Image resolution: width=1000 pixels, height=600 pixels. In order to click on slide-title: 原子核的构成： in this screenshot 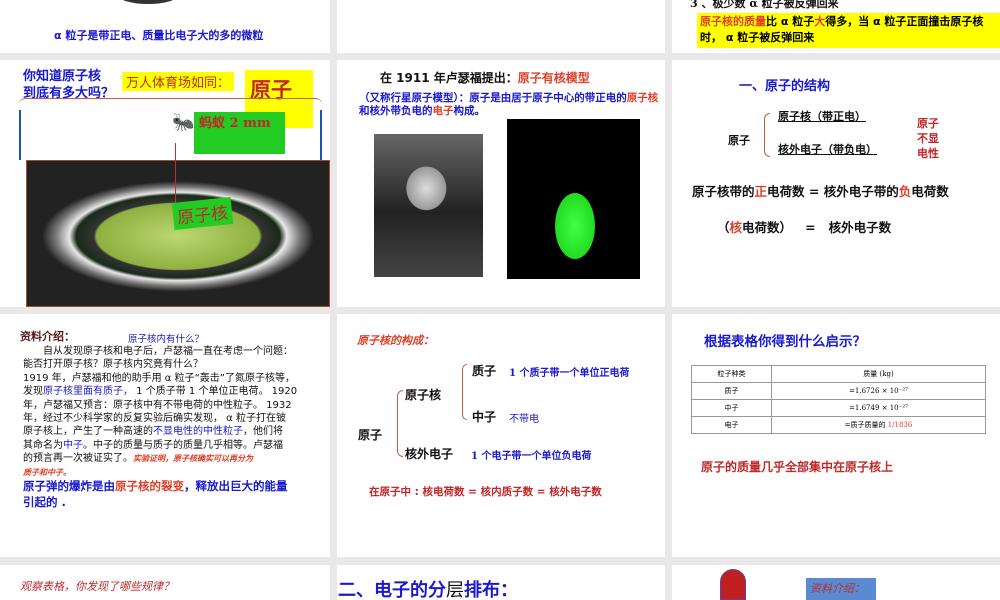, I will do `click(395, 340)`.